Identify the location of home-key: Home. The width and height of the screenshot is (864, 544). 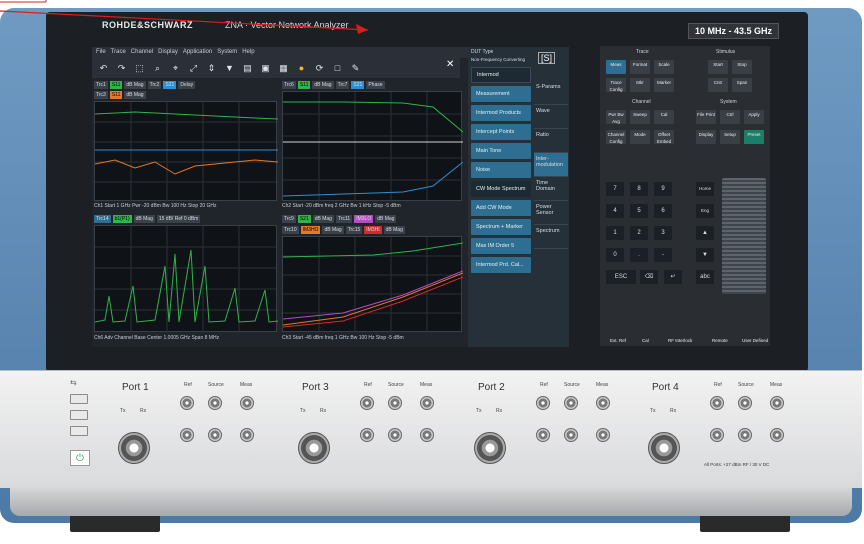
(705, 189).